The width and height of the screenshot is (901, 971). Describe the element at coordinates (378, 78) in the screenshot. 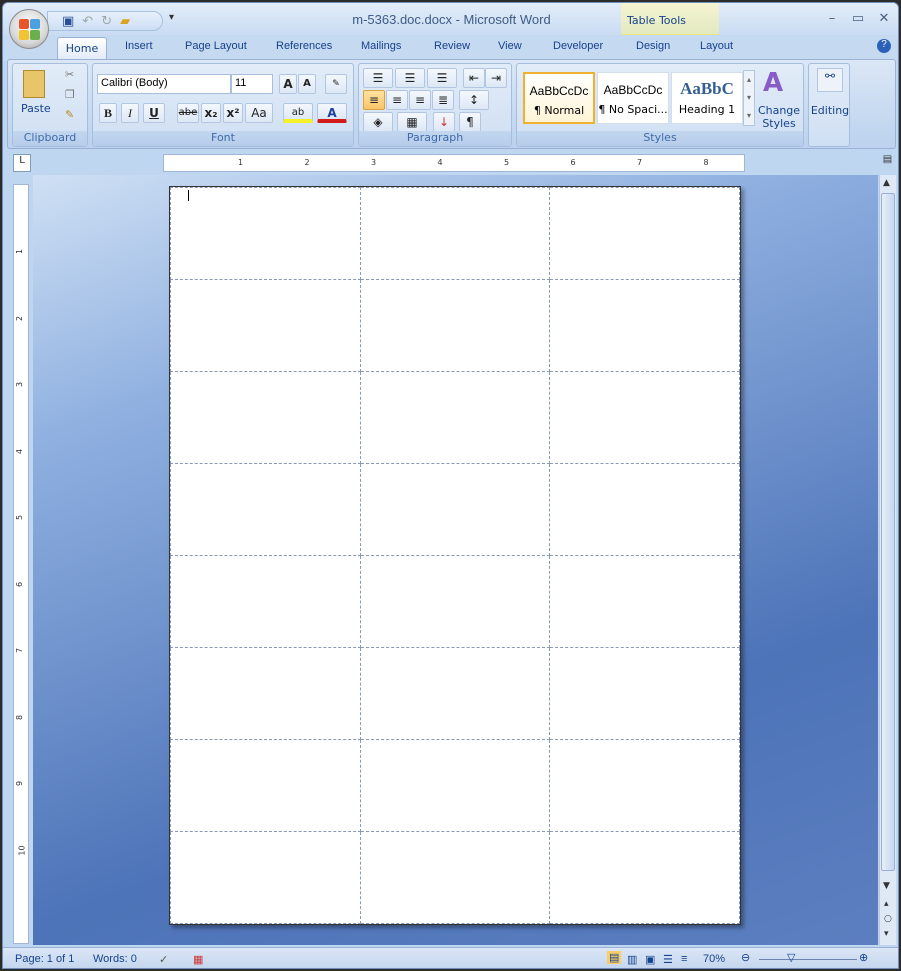

I see `bullets-button: ☰` at that location.